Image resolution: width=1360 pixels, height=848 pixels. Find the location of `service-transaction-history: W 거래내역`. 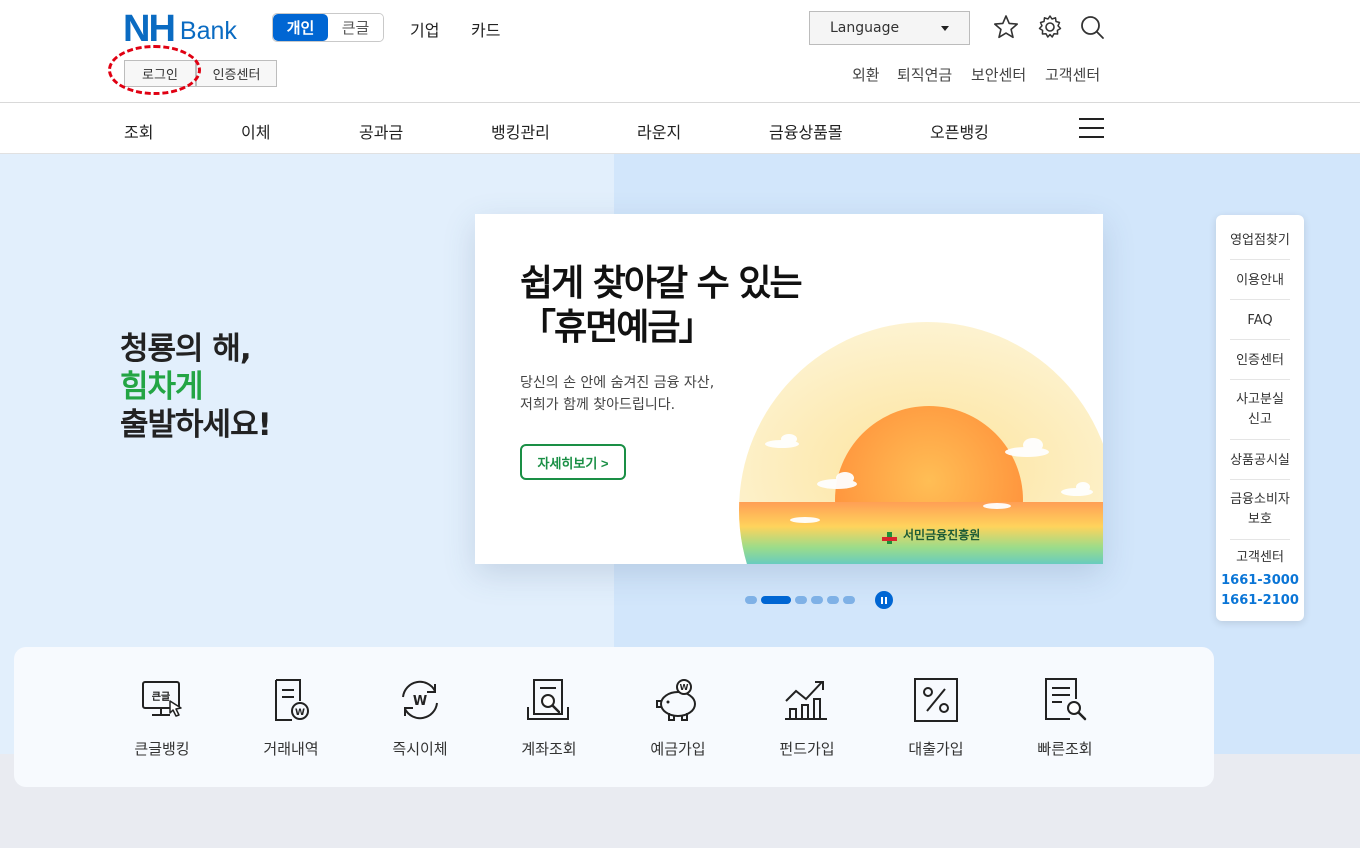

service-transaction-history: W 거래내역 is located at coordinates (291, 717).